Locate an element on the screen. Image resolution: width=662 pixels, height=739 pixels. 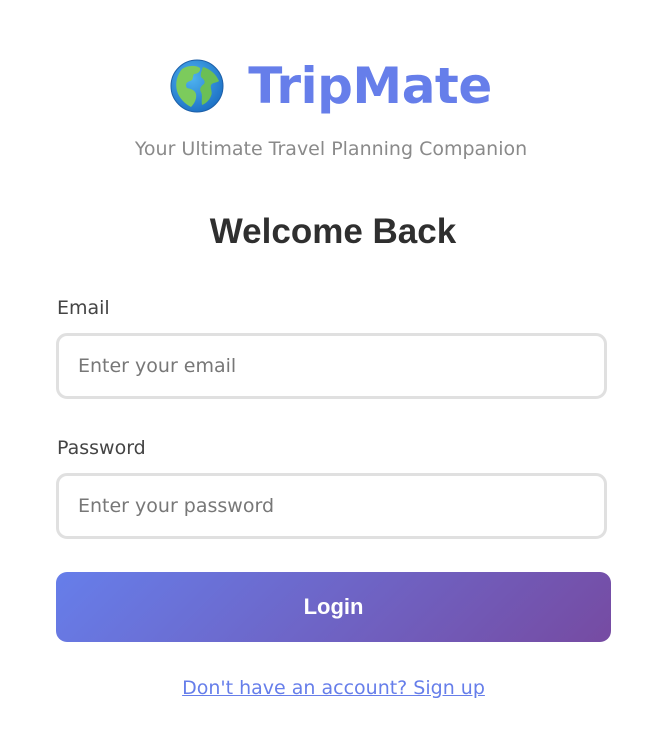
email-label: Email is located at coordinates (83, 308).